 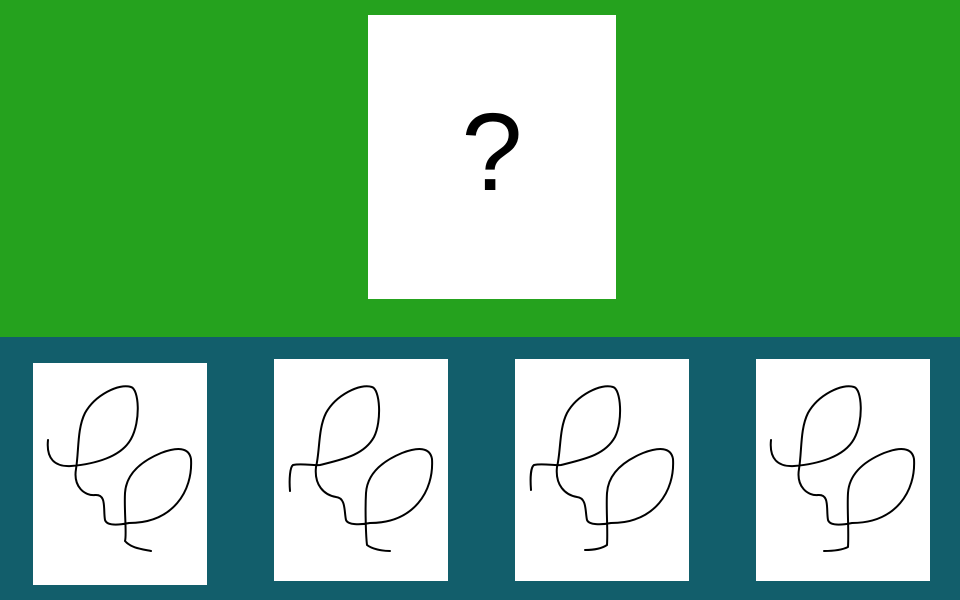 What do you see at coordinates (492, 152) in the screenshot?
I see `question-mark: ?` at bounding box center [492, 152].